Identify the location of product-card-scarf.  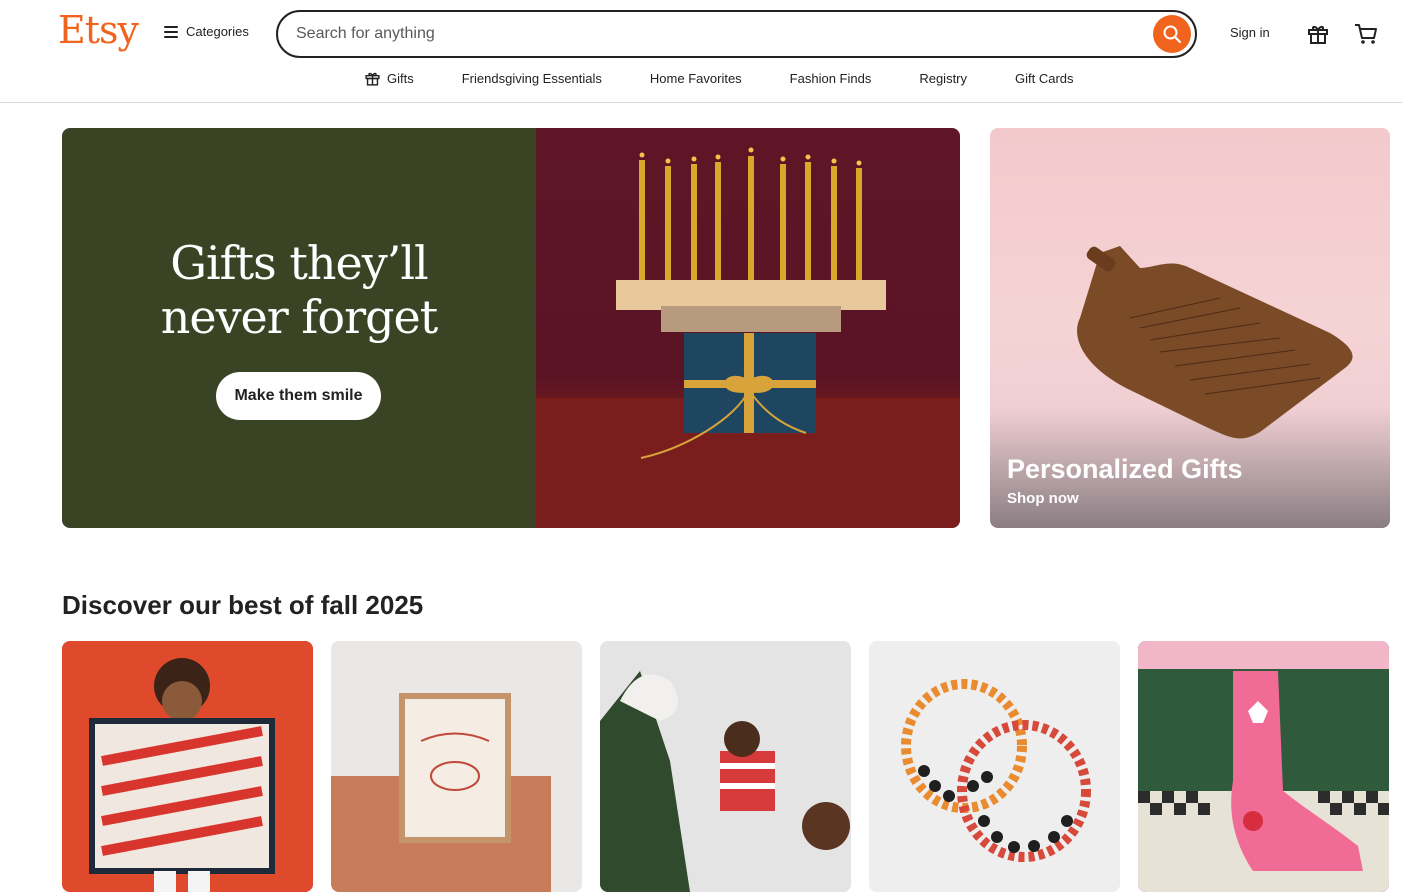
(187, 766).